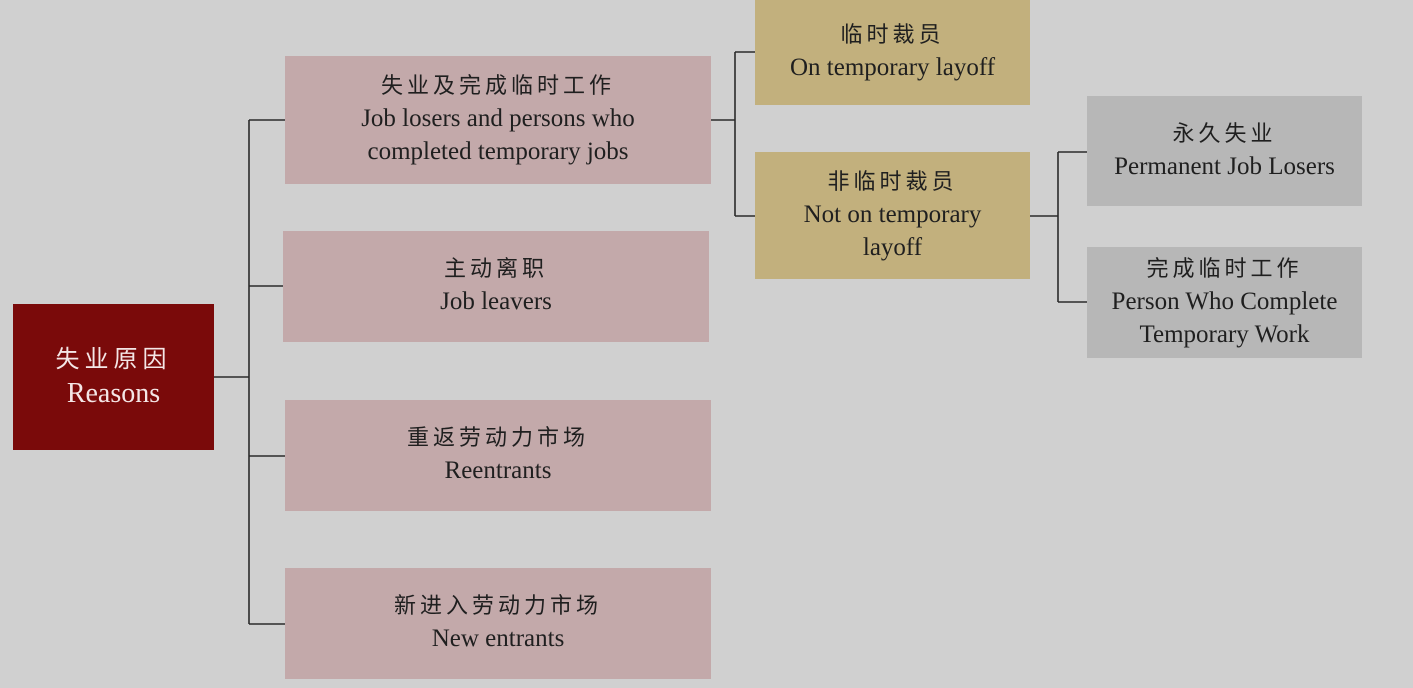  Describe the element at coordinates (1224, 334) in the screenshot. I see `outcome-label-en-line2: Temporary Work` at that location.